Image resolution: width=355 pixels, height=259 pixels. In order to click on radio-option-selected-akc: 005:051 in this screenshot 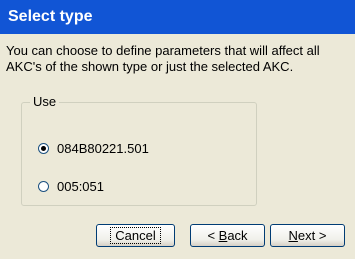, I will do `click(71, 186)`.